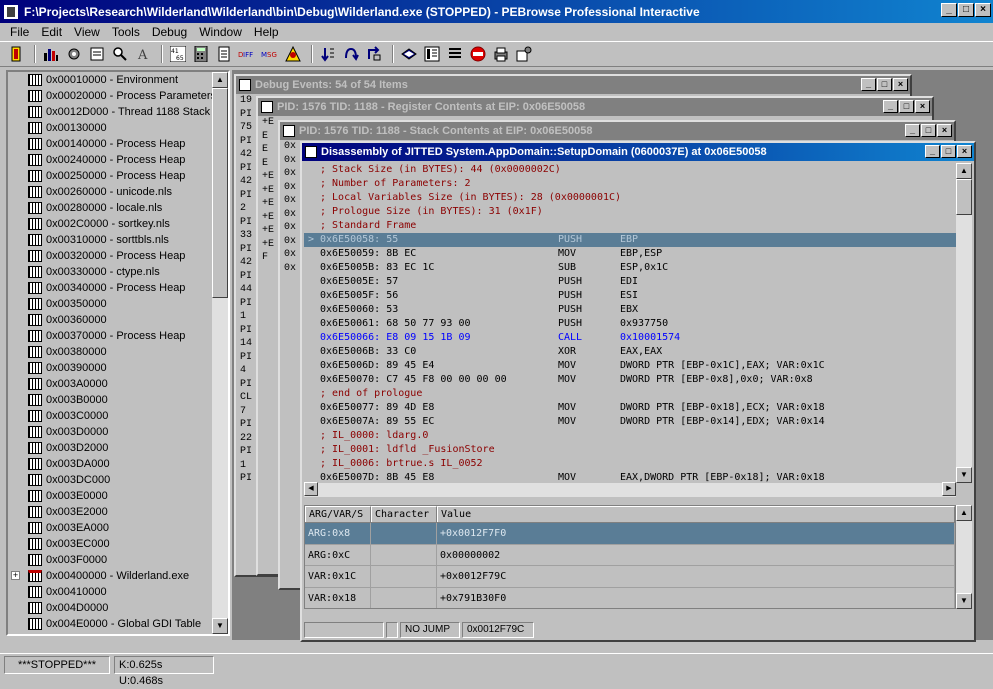 The height and width of the screenshot is (689, 993). What do you see at coordinates (118, 400) in the screenshot?
I see `tree-item: 0x003B0000` at bounding box center [118, 400].